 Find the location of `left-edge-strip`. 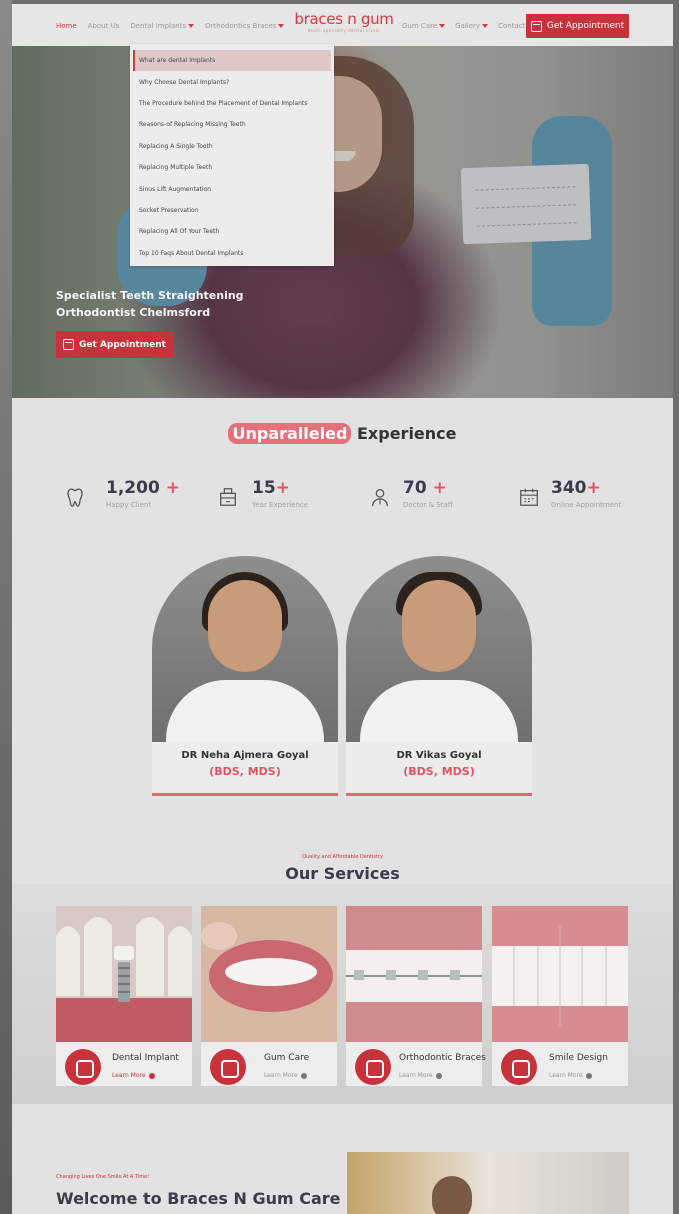

left-edge-strip is located at coordinates (6, 607).